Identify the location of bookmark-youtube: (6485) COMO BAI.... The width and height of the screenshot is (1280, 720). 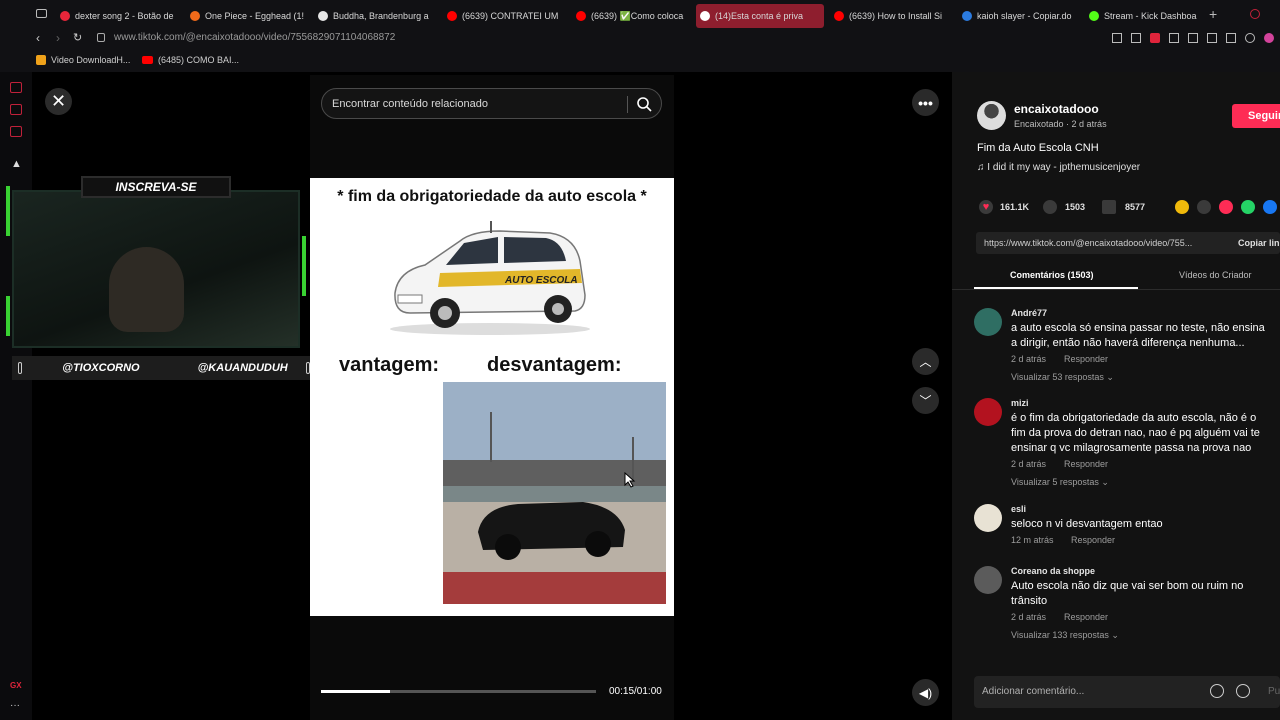
(190, 60).